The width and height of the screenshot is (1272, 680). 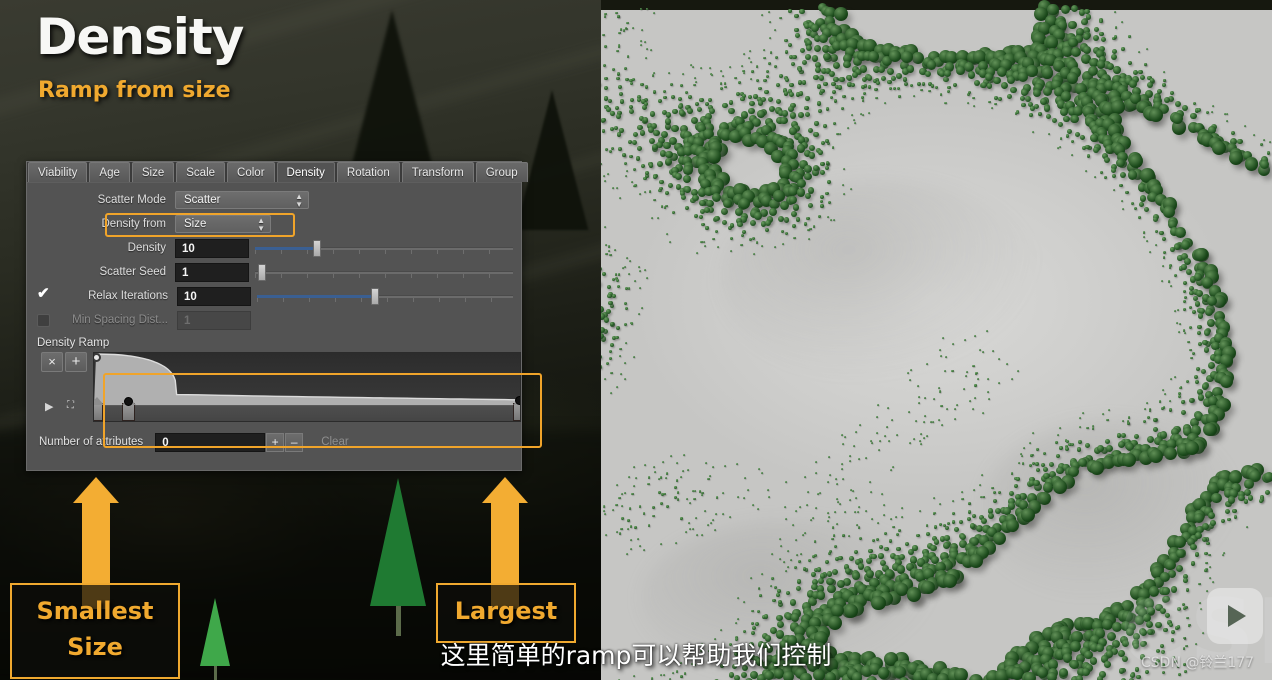 I want to click on row-density: Density 10, so click(x=274, y=248).